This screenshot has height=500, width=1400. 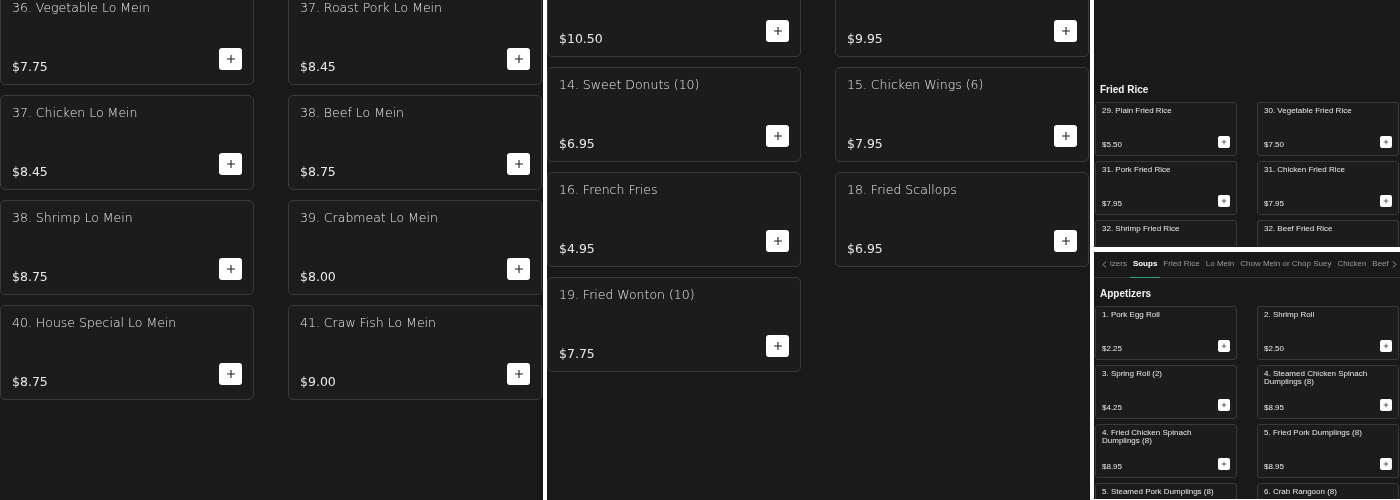 What do you see at coordinates (1112, 145) in the screenshot?
I see `item-price: $5.50` at bounding box center [1112, 145].